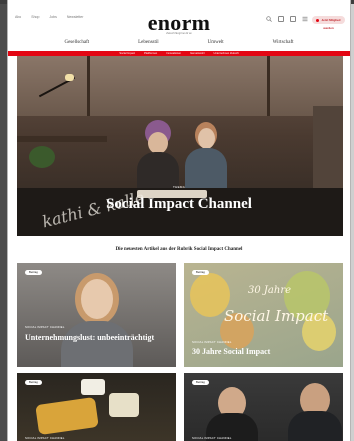  What do you see at coordinates (97, 299) in the screenshot?
I see `card-photo-face` at bounding box center [97, 299].